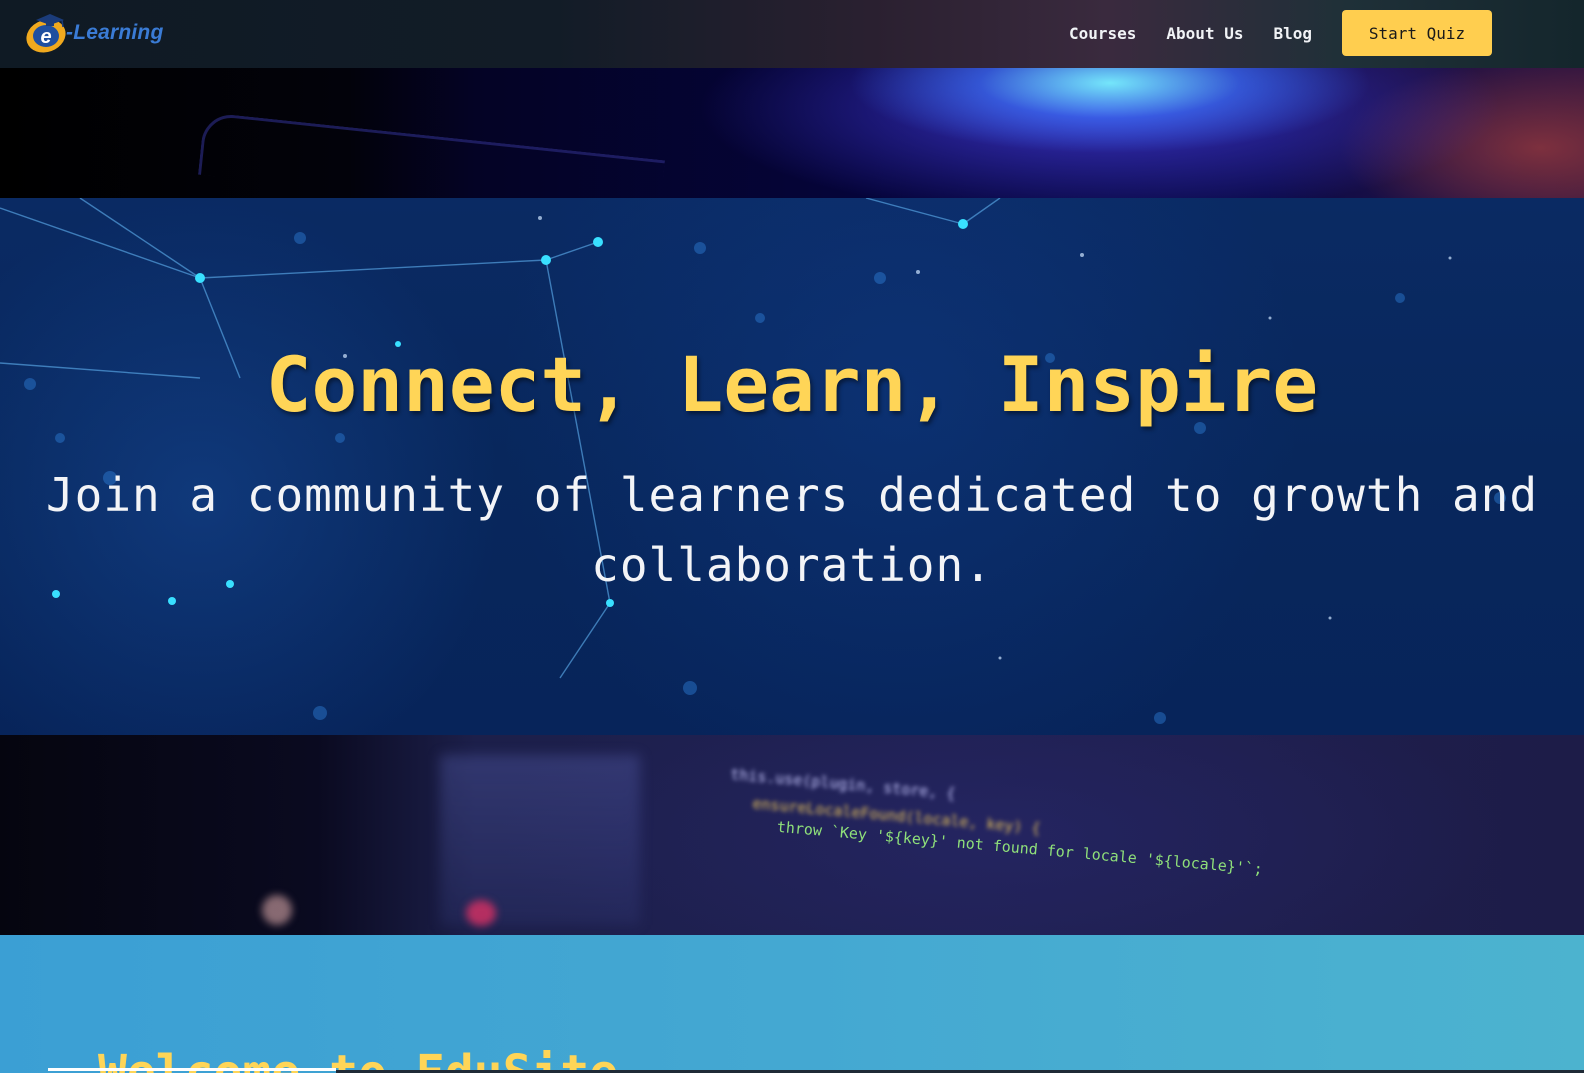  Describe the element at coordinates (792, 565) in the screenshot. I see `hero-subtitle-line-2: collaboration.` at that location.